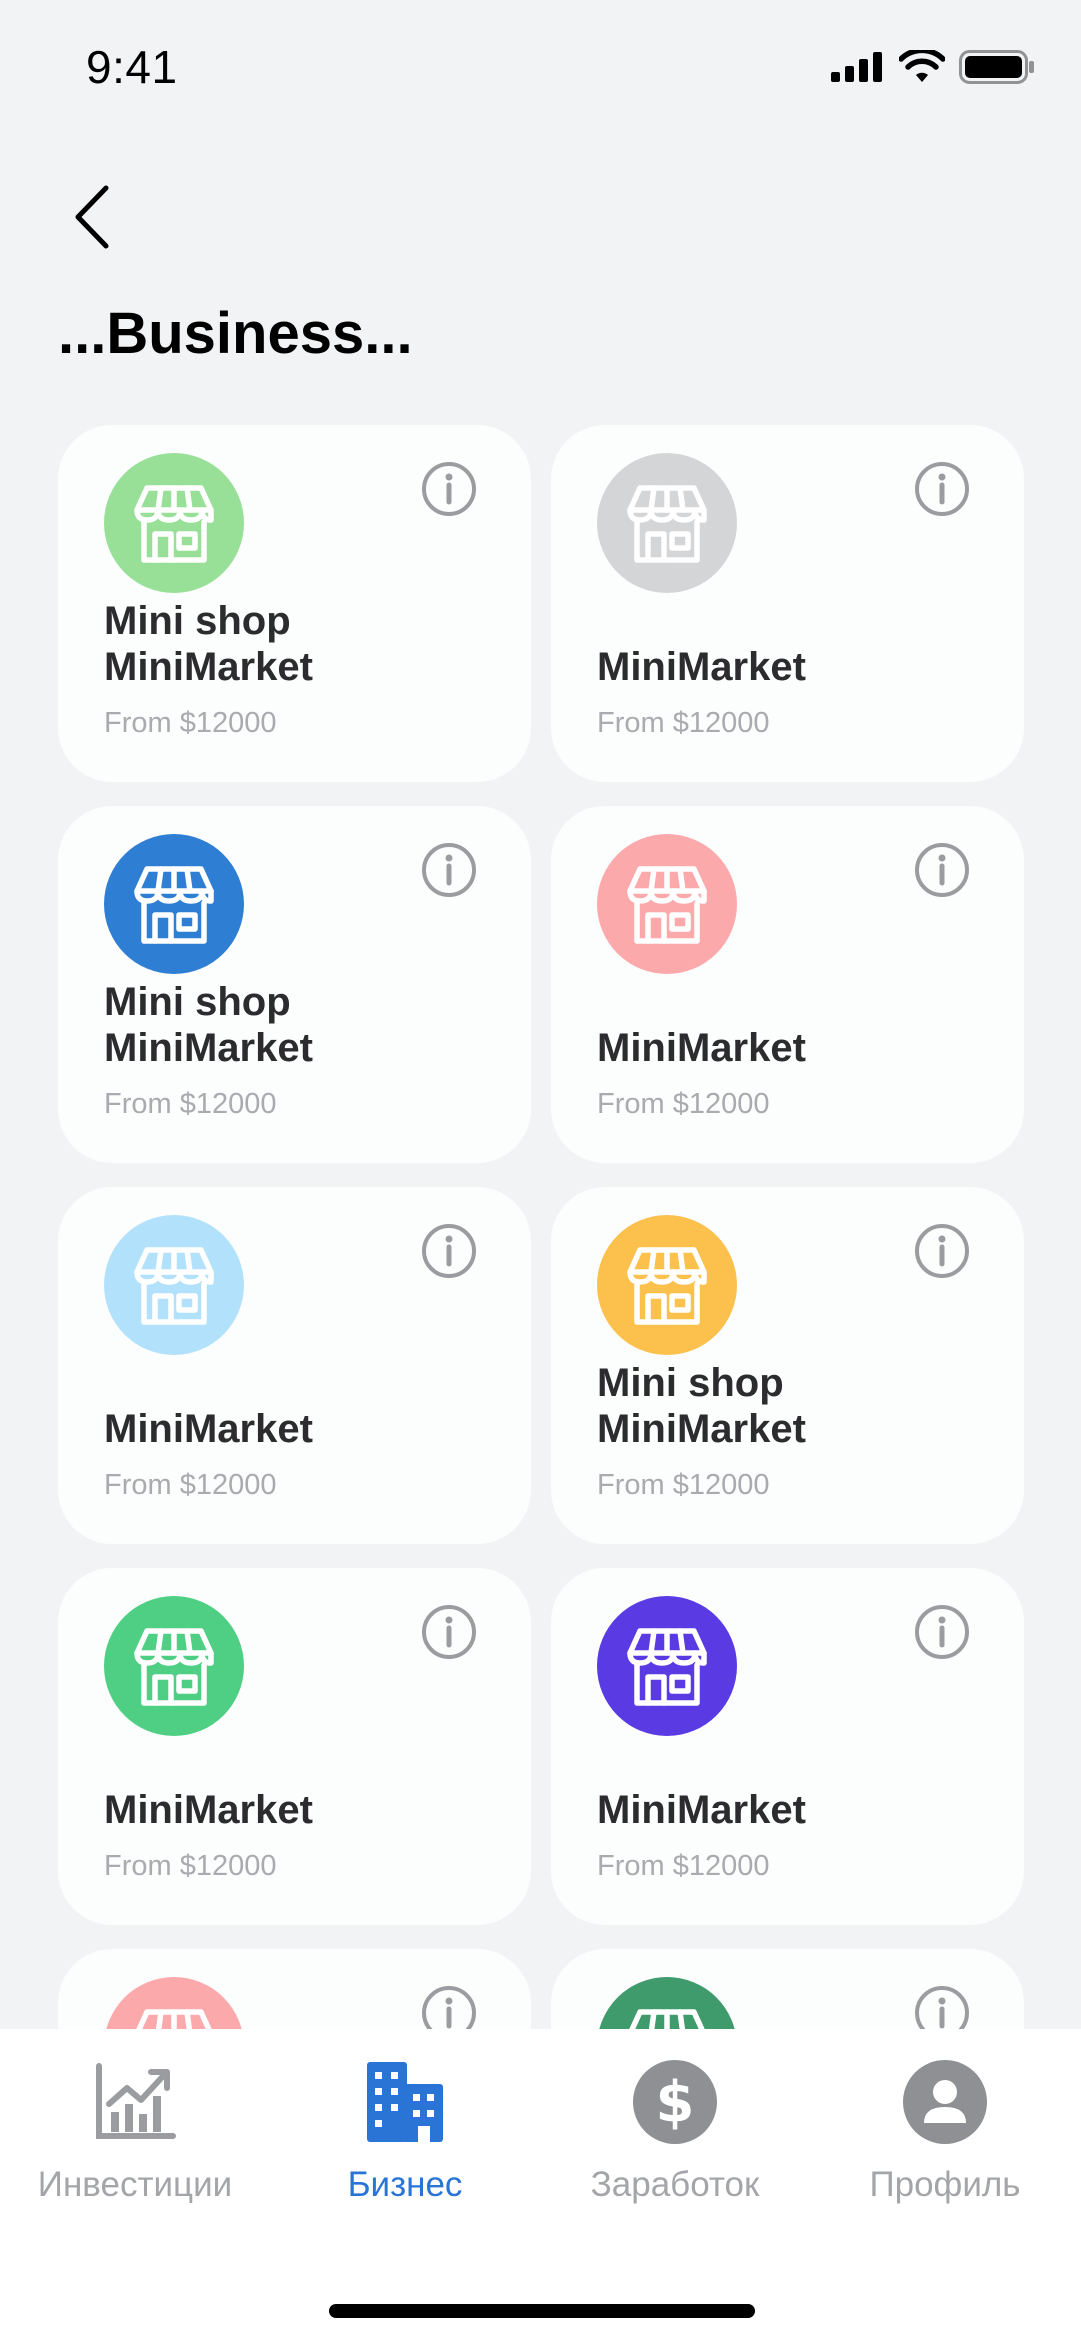  Describe the element at coordinates (135, 2184) in the screenshot. I see `tab-label-investments: Инвестиции` at that location.